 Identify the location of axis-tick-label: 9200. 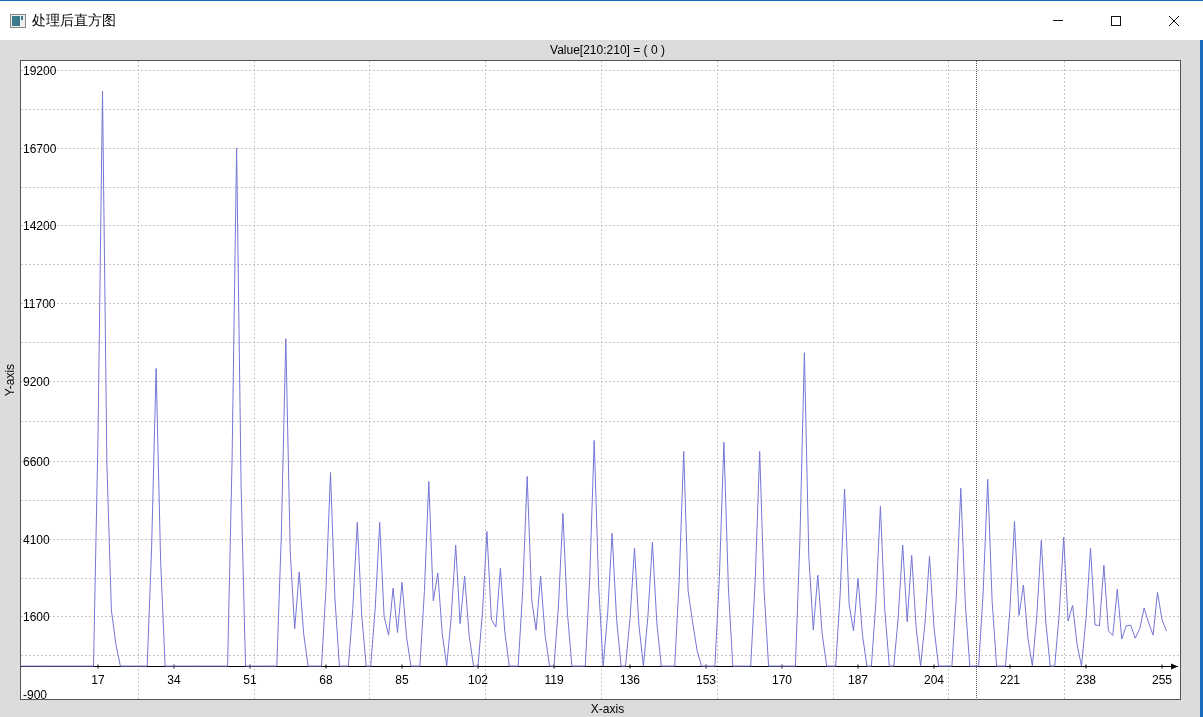
(36, 381).